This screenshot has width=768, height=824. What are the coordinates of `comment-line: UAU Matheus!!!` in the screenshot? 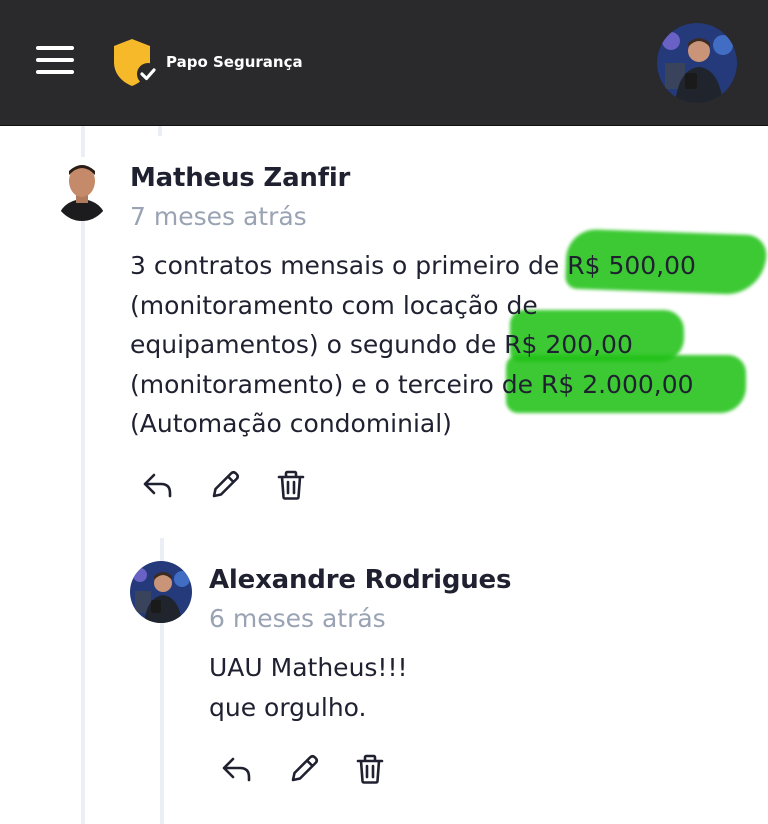 It's located at (308, 667).